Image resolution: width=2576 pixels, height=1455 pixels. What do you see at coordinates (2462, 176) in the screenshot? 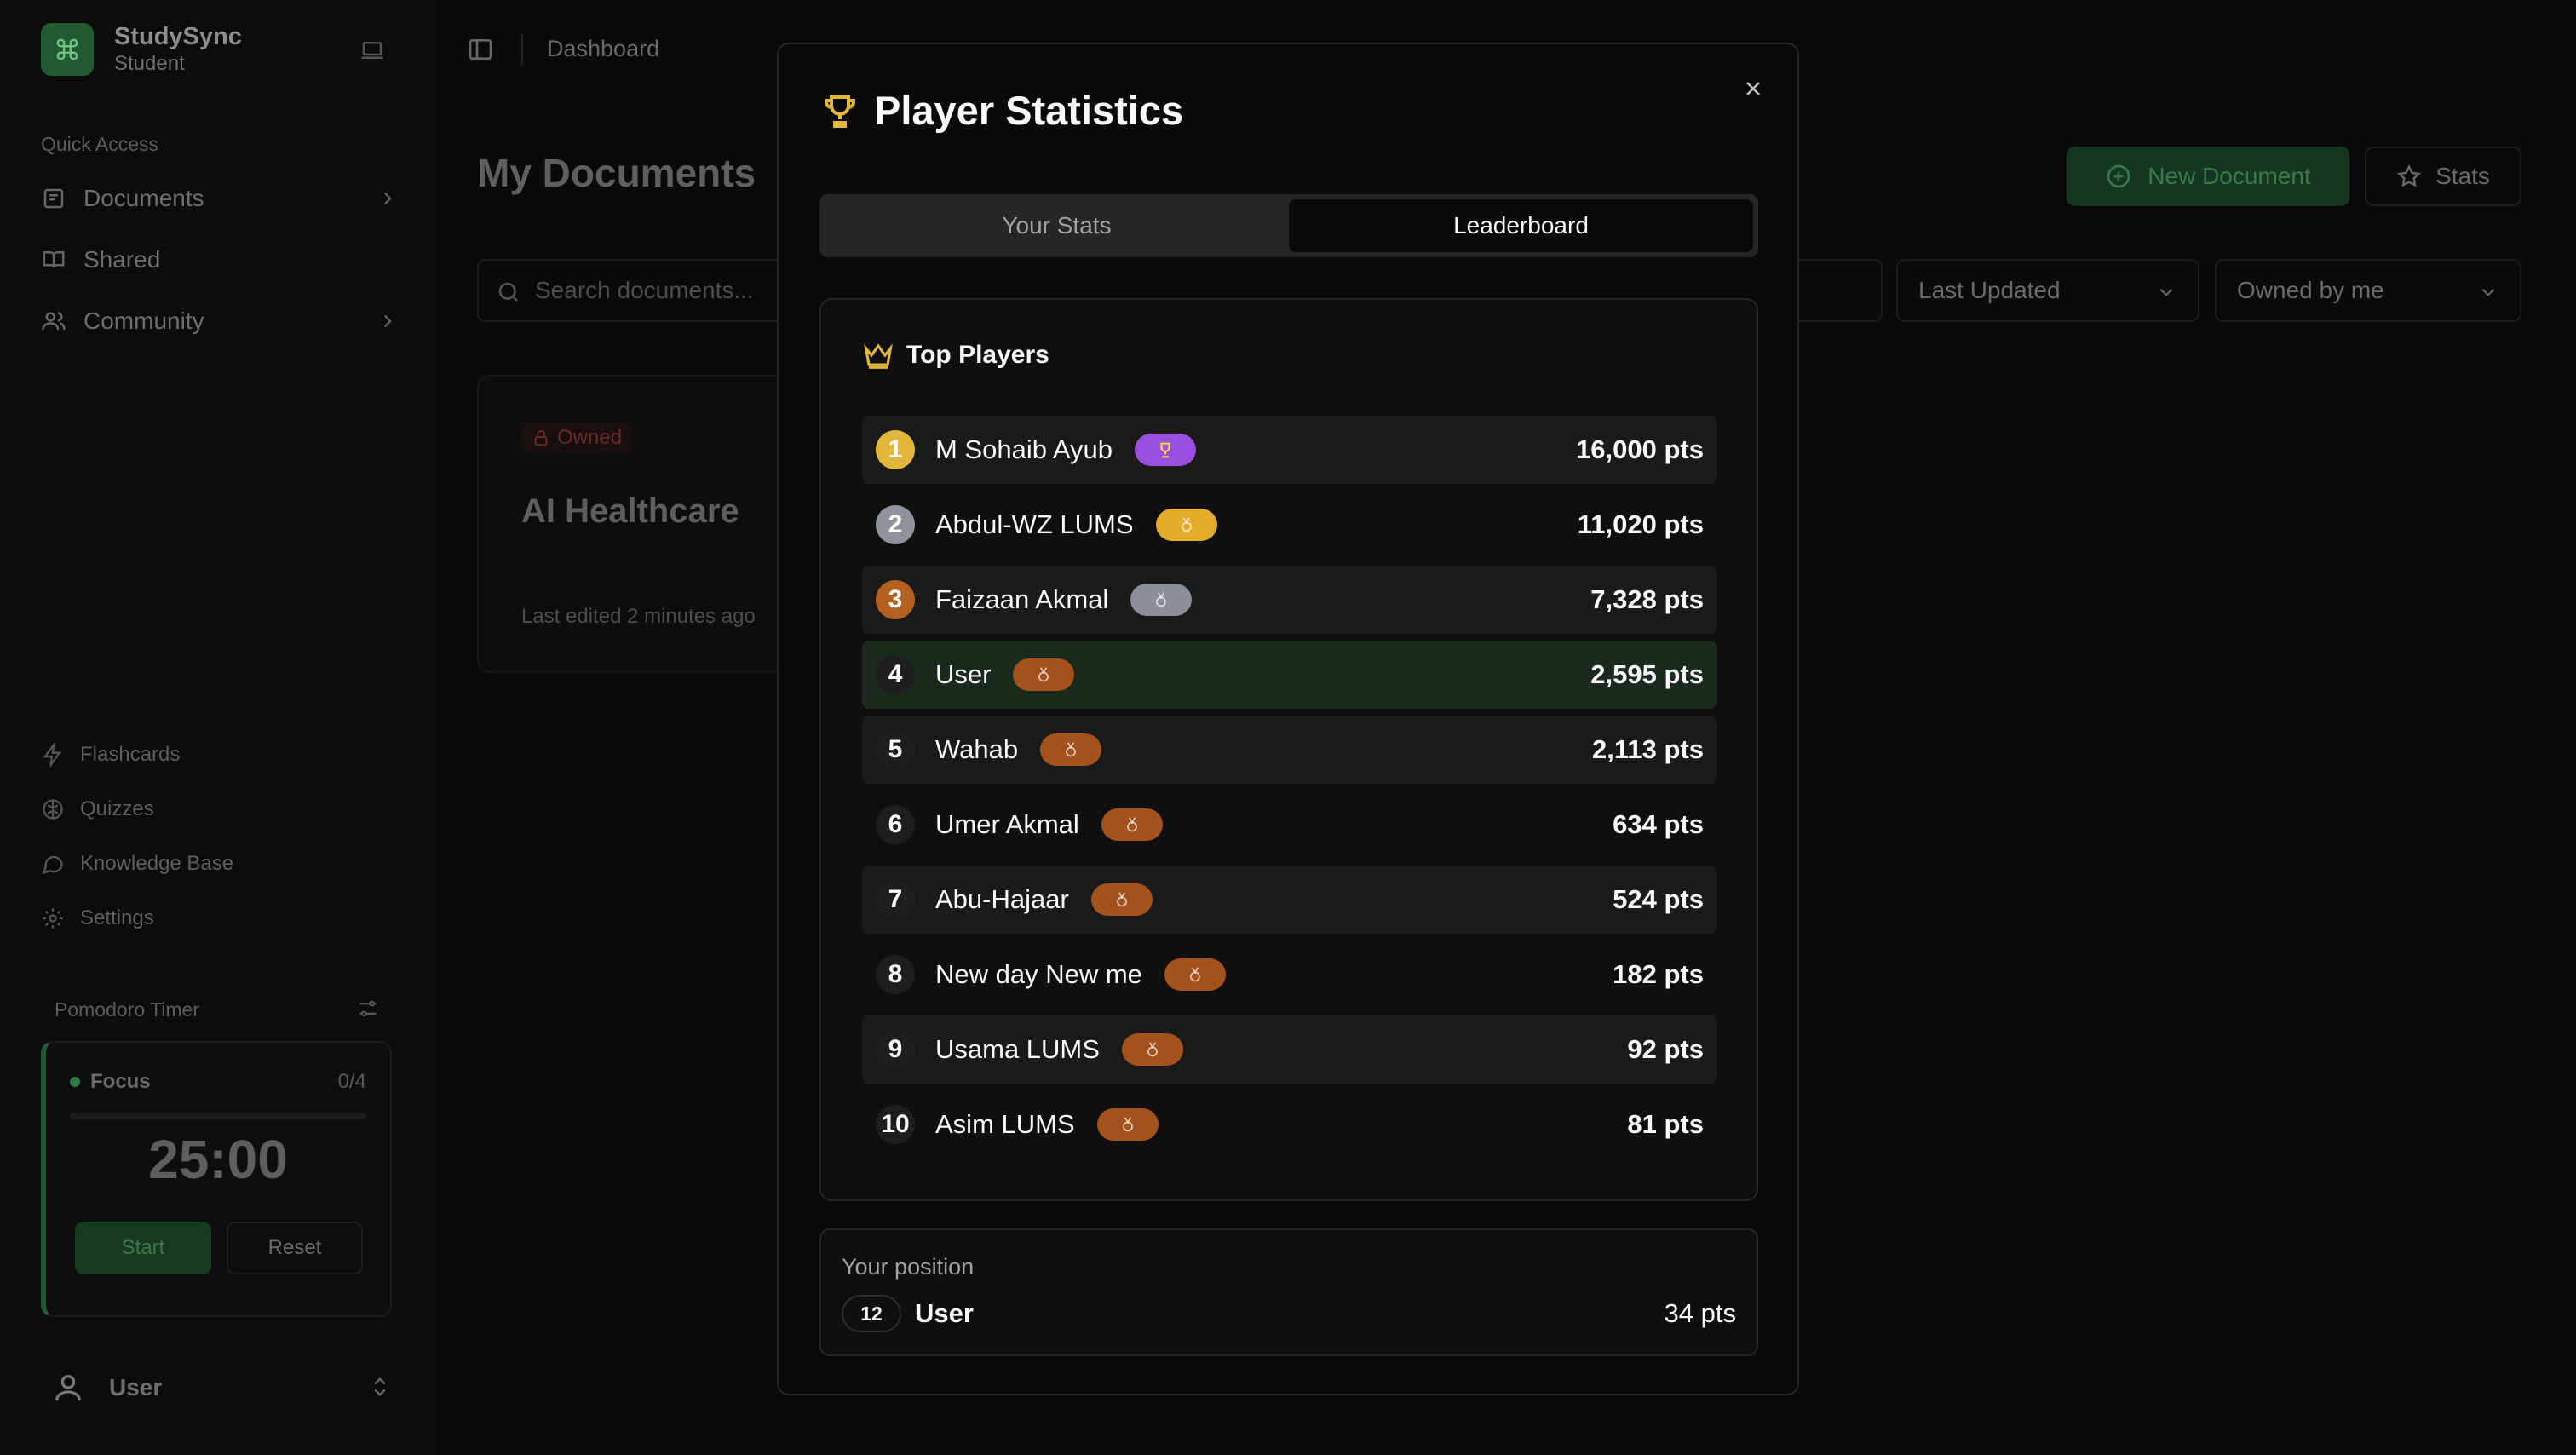
I see `stats-label: Stats` at bounding box center [2462, 176].